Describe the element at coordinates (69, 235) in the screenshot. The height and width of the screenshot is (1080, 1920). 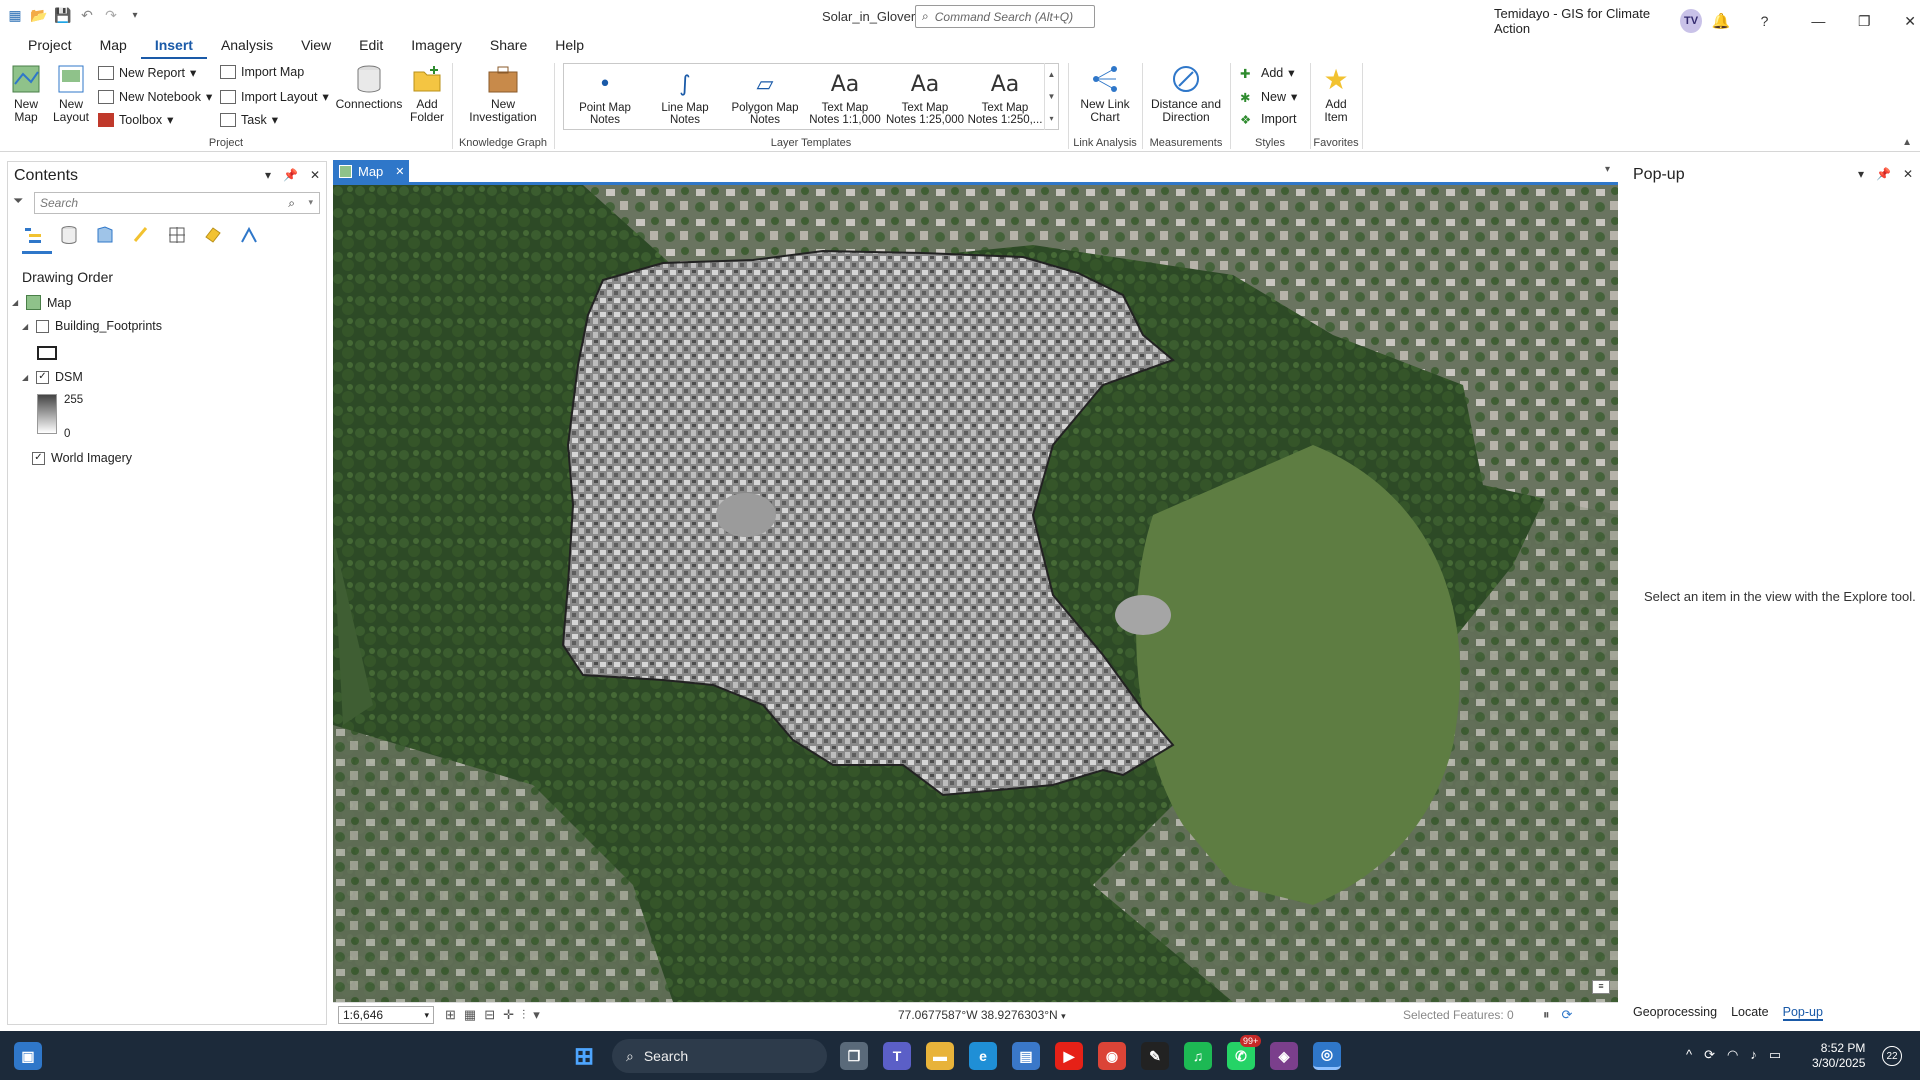
I see `data-source-icon` at that location.